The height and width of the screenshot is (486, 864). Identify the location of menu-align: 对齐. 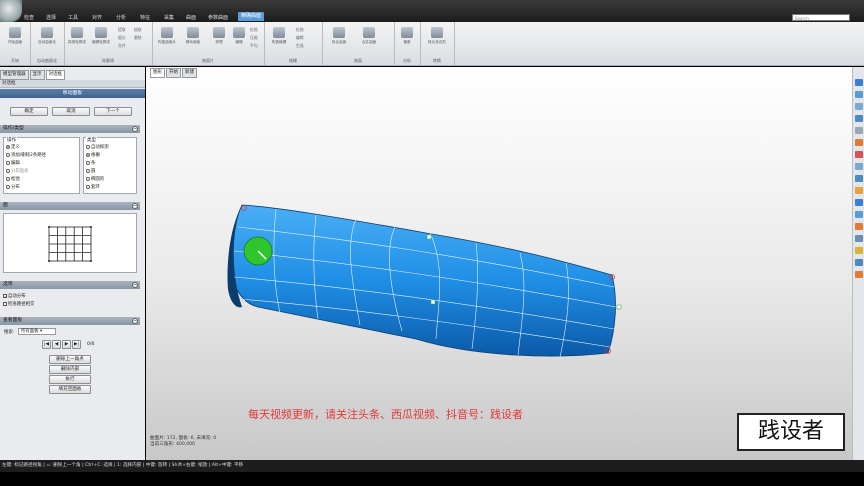
(97, 17).